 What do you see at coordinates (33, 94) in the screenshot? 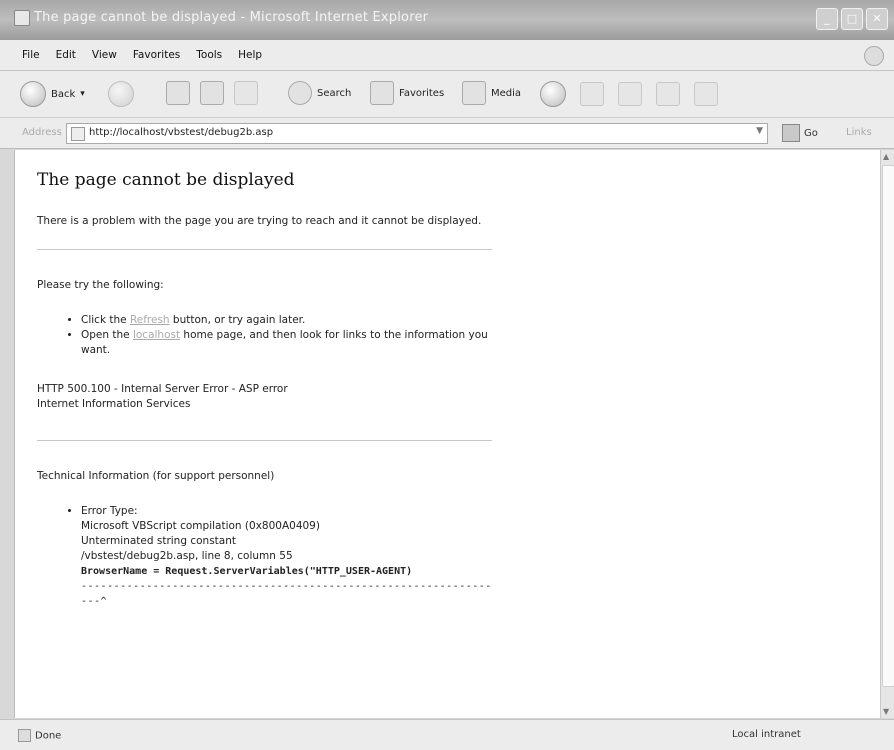
I see `back-arrow-icon` at bounding box center [33, 94].